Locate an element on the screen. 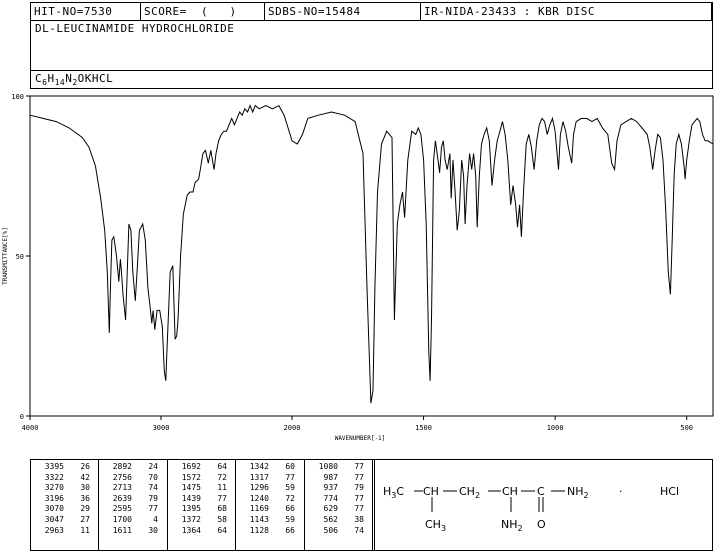  peak-row: 3070 29 is located at coordinates (66, 509).